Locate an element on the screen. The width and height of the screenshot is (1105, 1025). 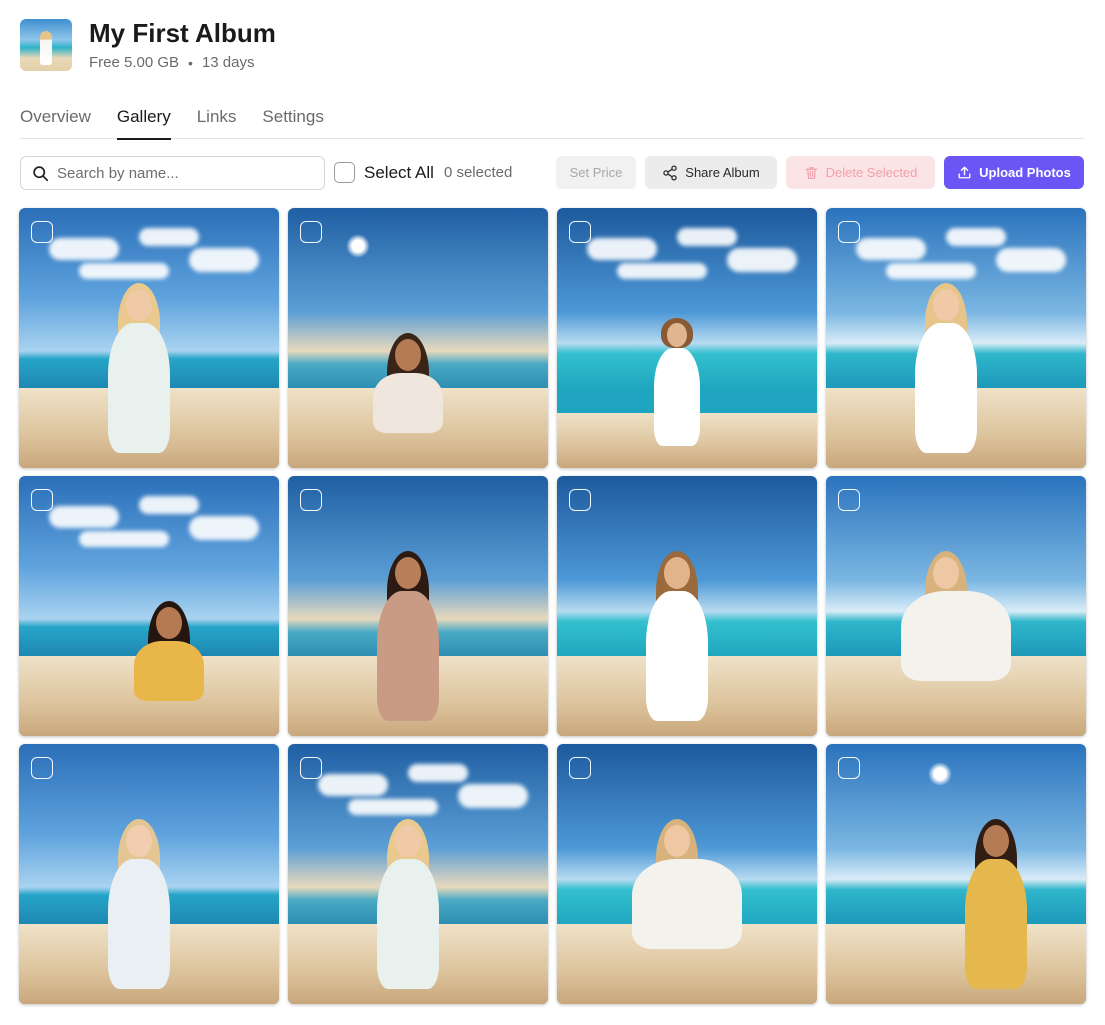
delete-selected-label: Delete Selected is located at coordinates (871, 172).